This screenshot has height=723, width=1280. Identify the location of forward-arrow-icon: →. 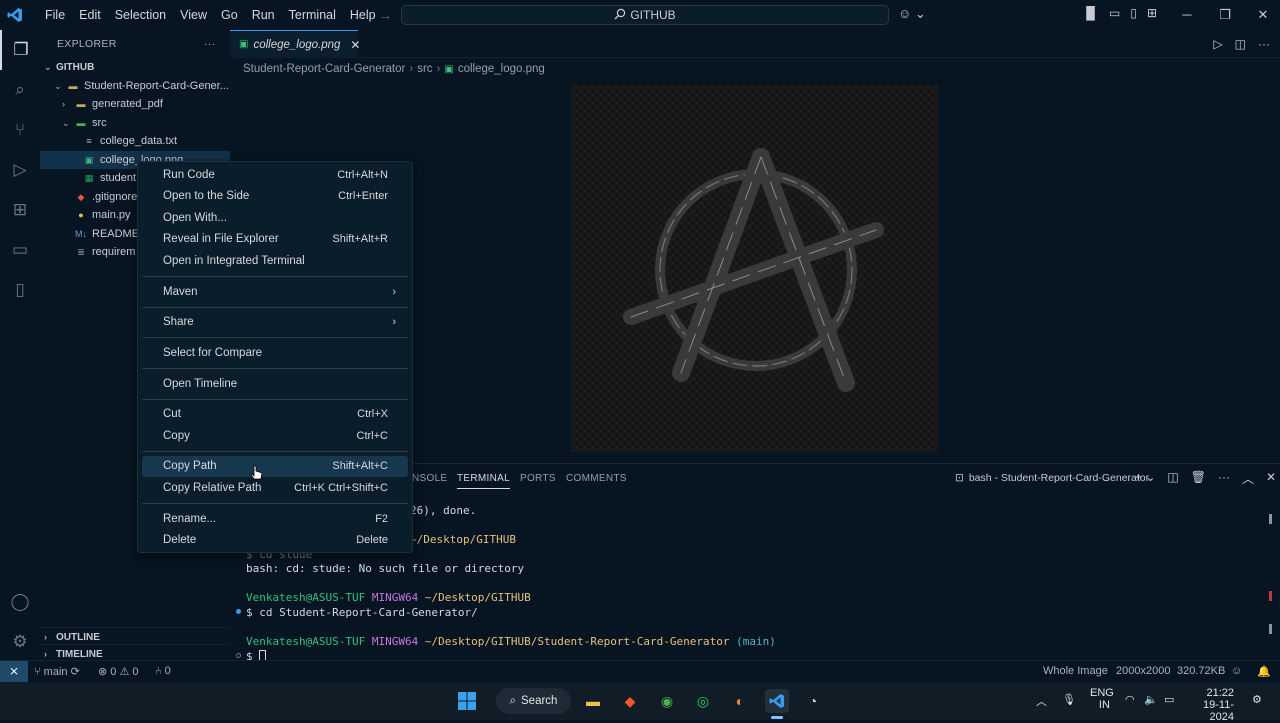
(385, 15).